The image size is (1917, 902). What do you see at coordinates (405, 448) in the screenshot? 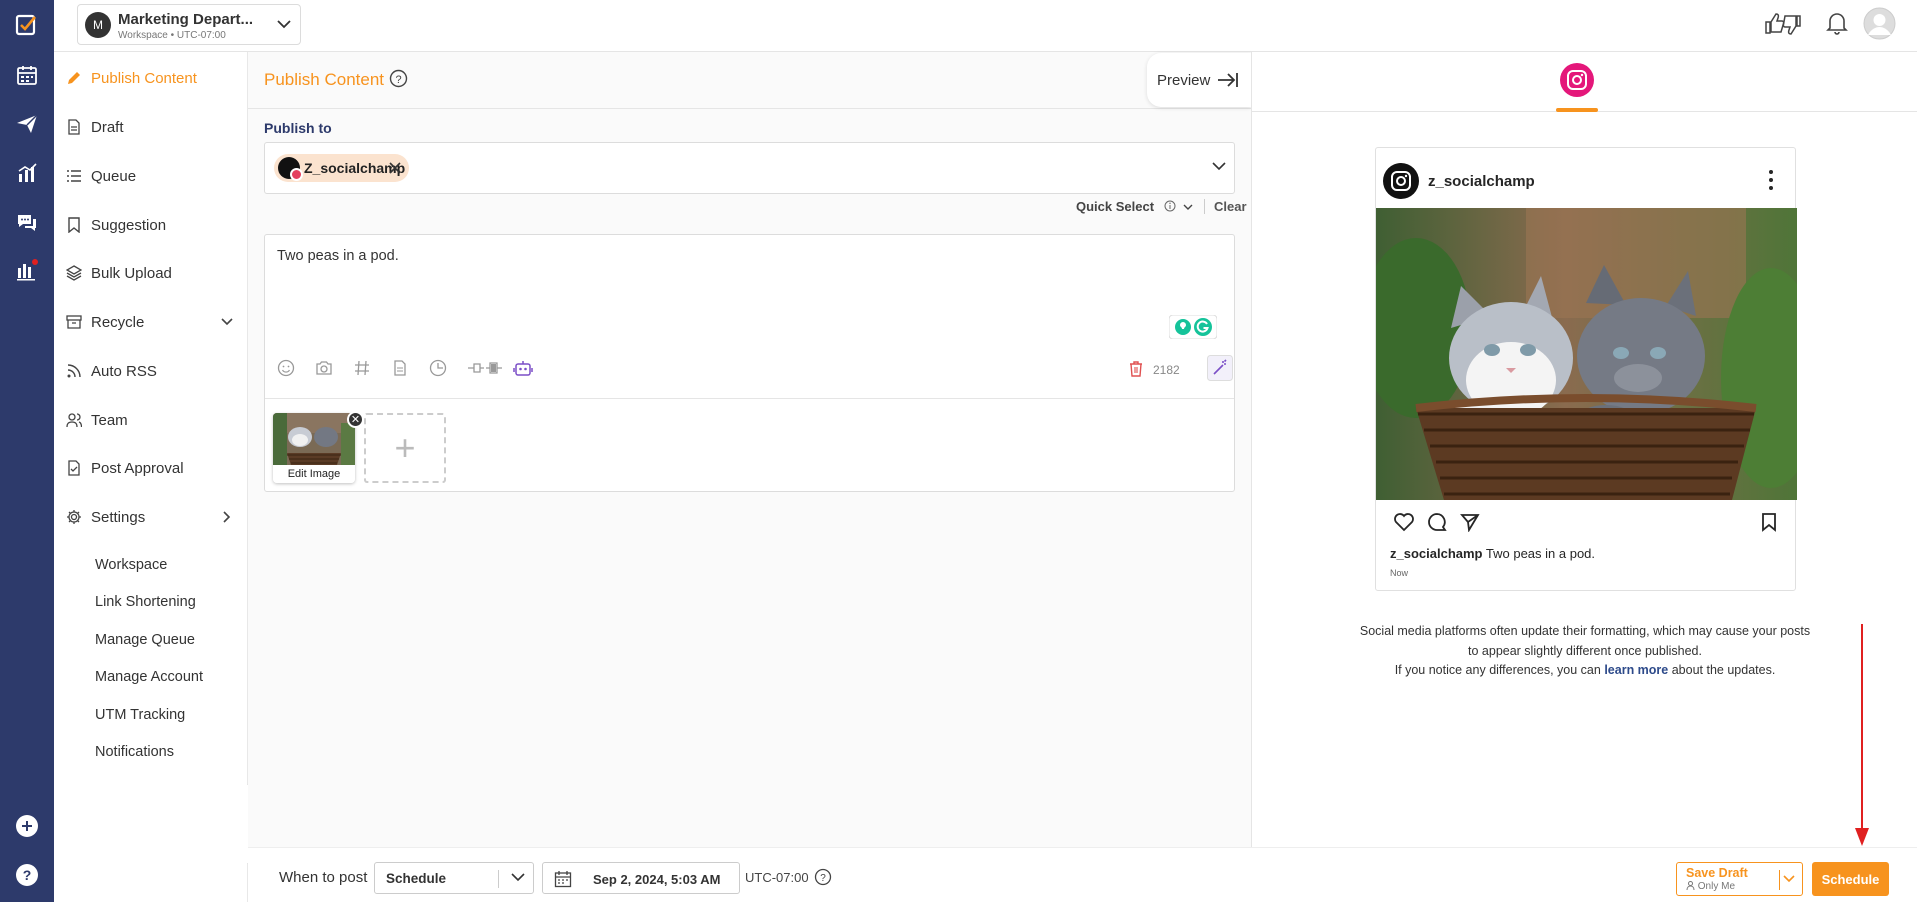
I see `add-media-button: +` at bounding box center [405, 448].